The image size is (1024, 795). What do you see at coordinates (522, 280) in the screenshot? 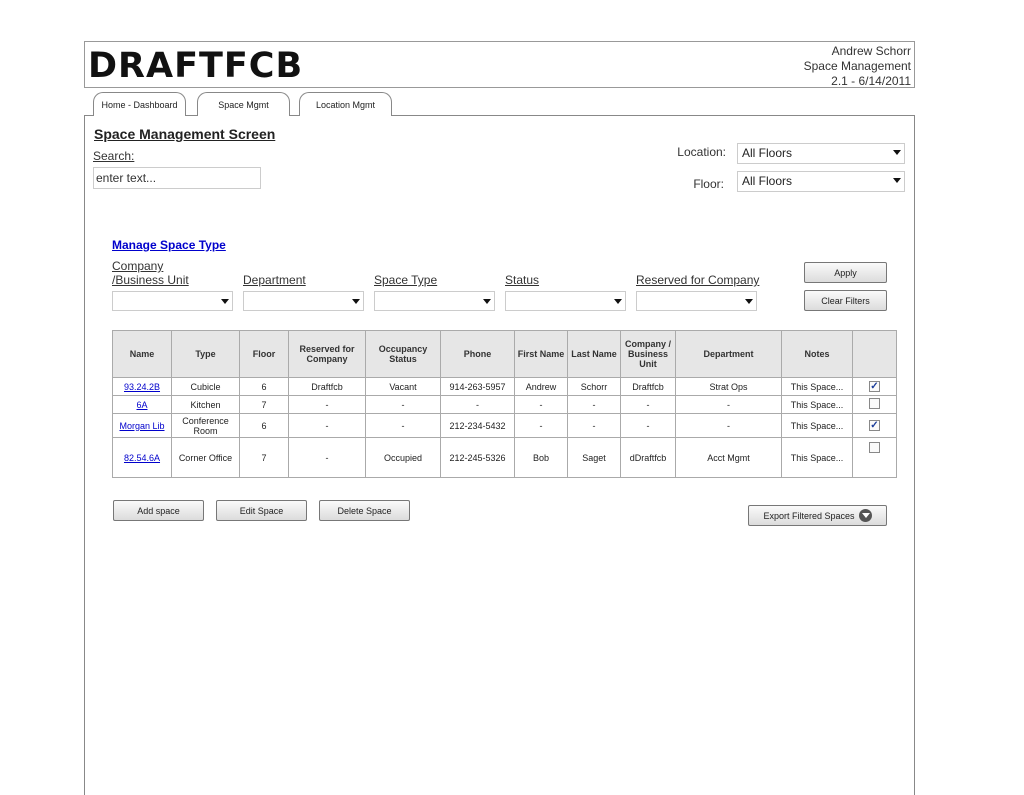
I see `filter-label-status: Status` at bounding box center [522, 280].